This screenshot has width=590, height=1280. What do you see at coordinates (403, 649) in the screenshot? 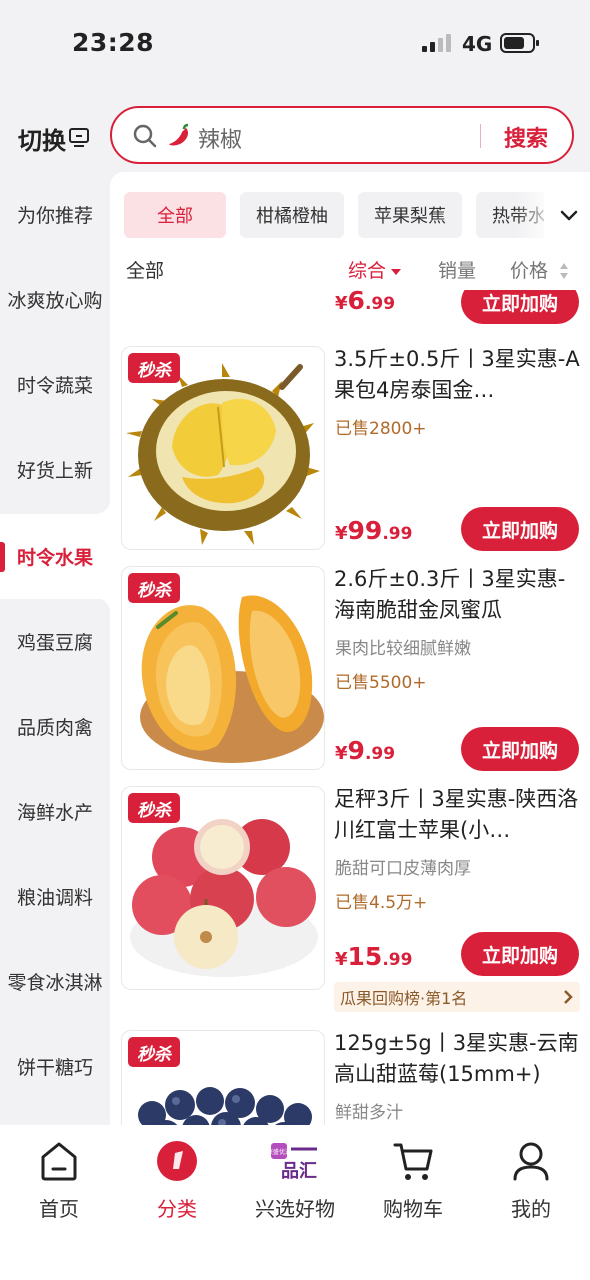
I see `product-desc: 果肉比较细腻鲜嫩` at bounding box center [403, 649].